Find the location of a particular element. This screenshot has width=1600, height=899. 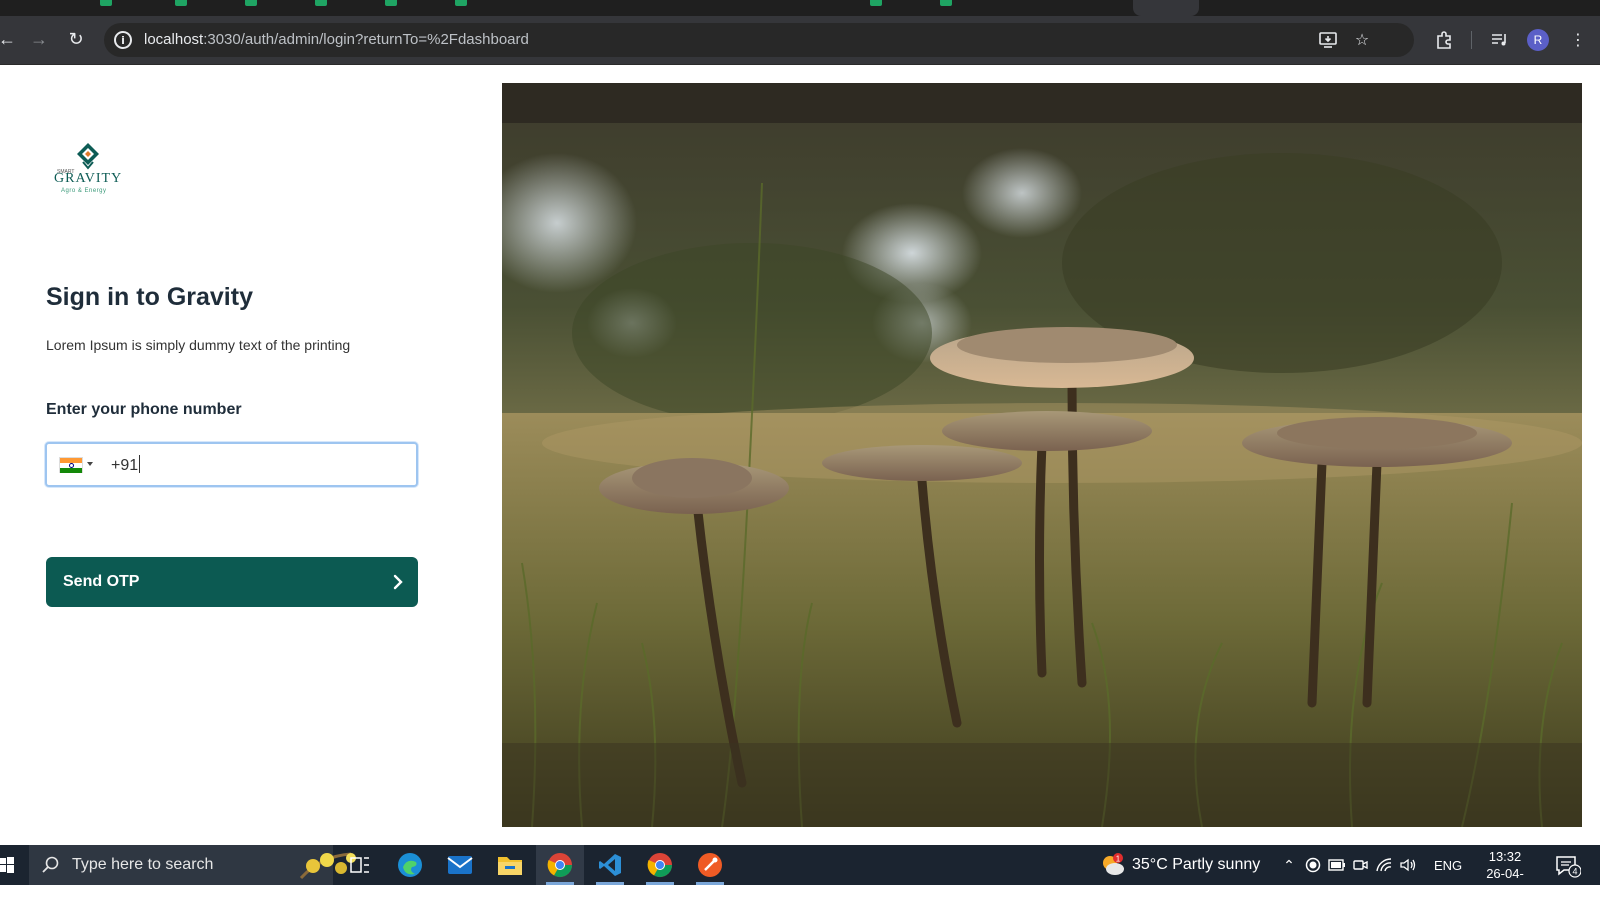

show-hidden-icons-chevron-icon: ⌃ is located at coordinates (1289, 865).